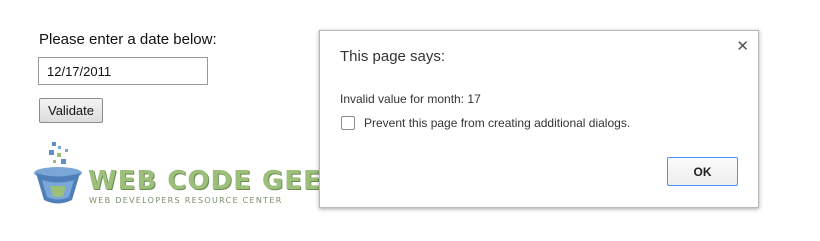  Describe the element at coordinates (348, 123) in the screenshot. I see `suppress-dialogs-checkbox` at that location.